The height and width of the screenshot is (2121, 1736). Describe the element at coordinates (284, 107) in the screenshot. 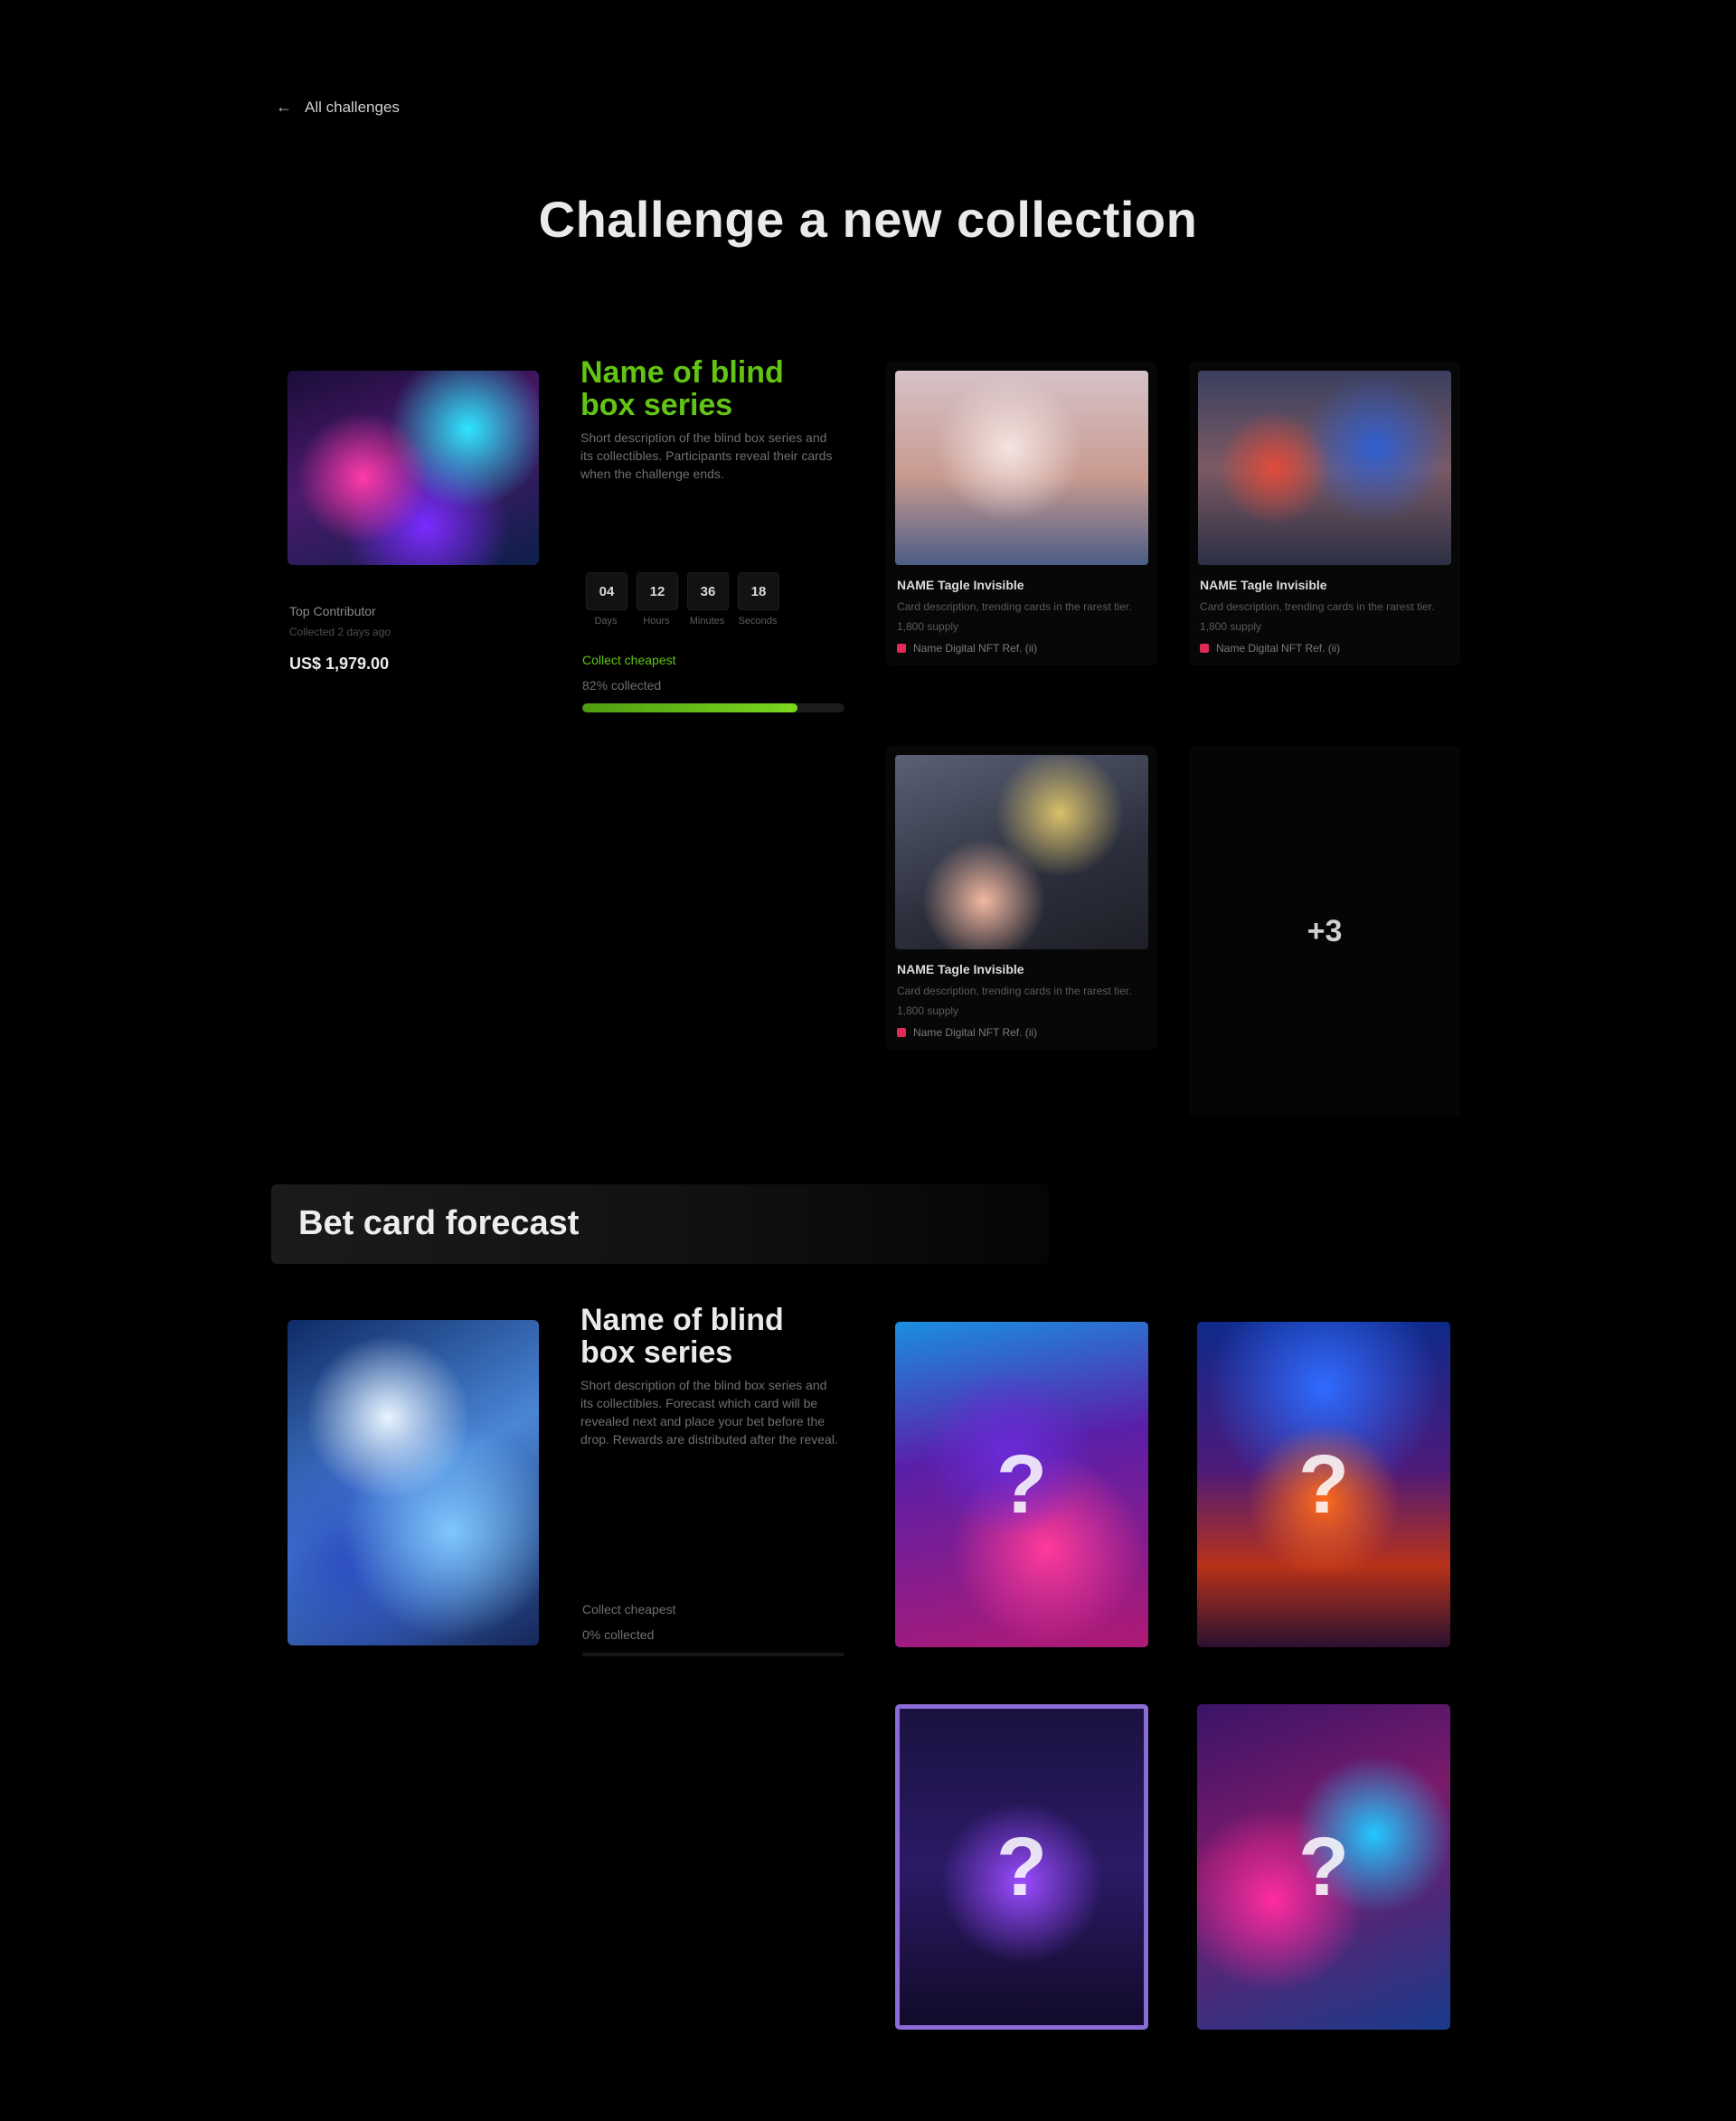

I see `arrow-left-icon: ←` at that location.